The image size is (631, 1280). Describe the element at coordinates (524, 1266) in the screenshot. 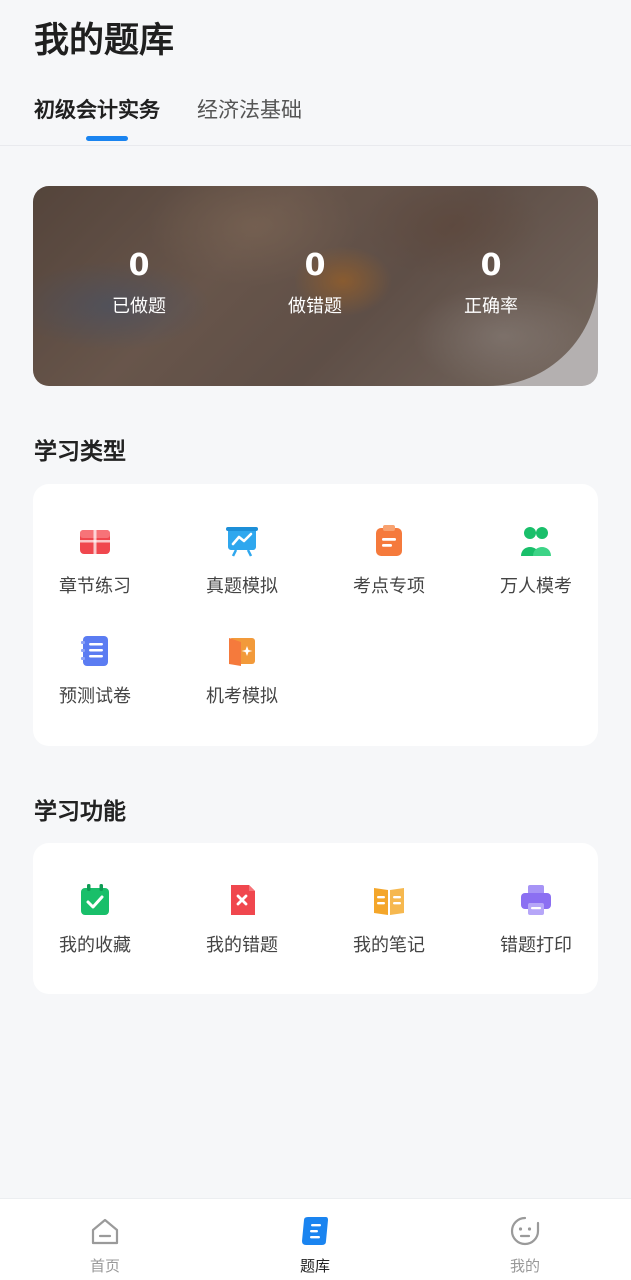

I see `nav-label: 我的` at that location.